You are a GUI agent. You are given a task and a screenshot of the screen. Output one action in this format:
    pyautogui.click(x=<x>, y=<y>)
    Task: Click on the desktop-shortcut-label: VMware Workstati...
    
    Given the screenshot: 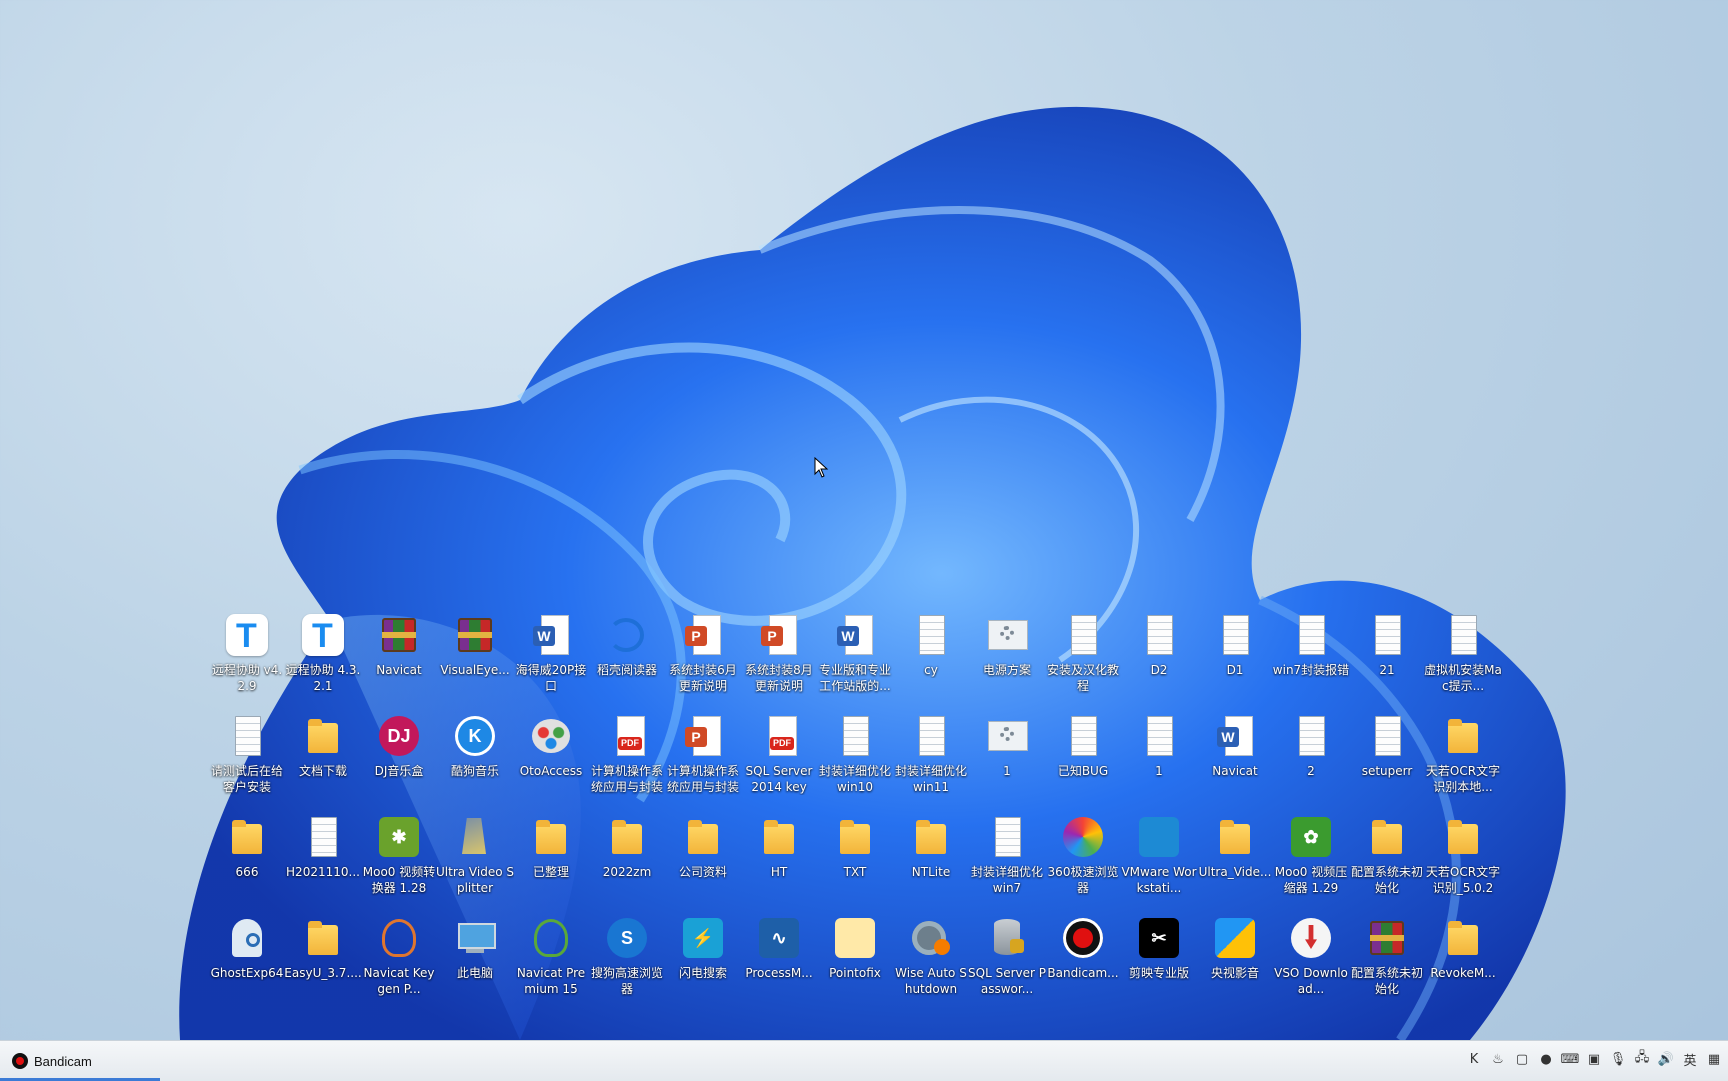 What is the action you would take?
    pyautogui.click(x=1159, y=880)
    